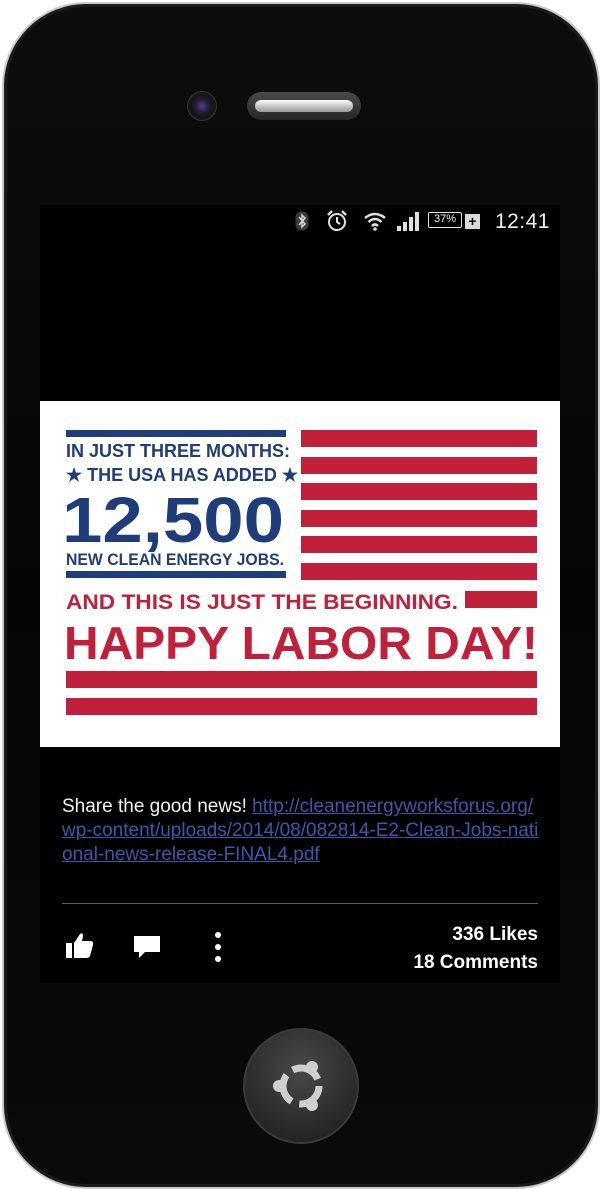  I want to click on blue-bottom-bar, so click(176, 574).